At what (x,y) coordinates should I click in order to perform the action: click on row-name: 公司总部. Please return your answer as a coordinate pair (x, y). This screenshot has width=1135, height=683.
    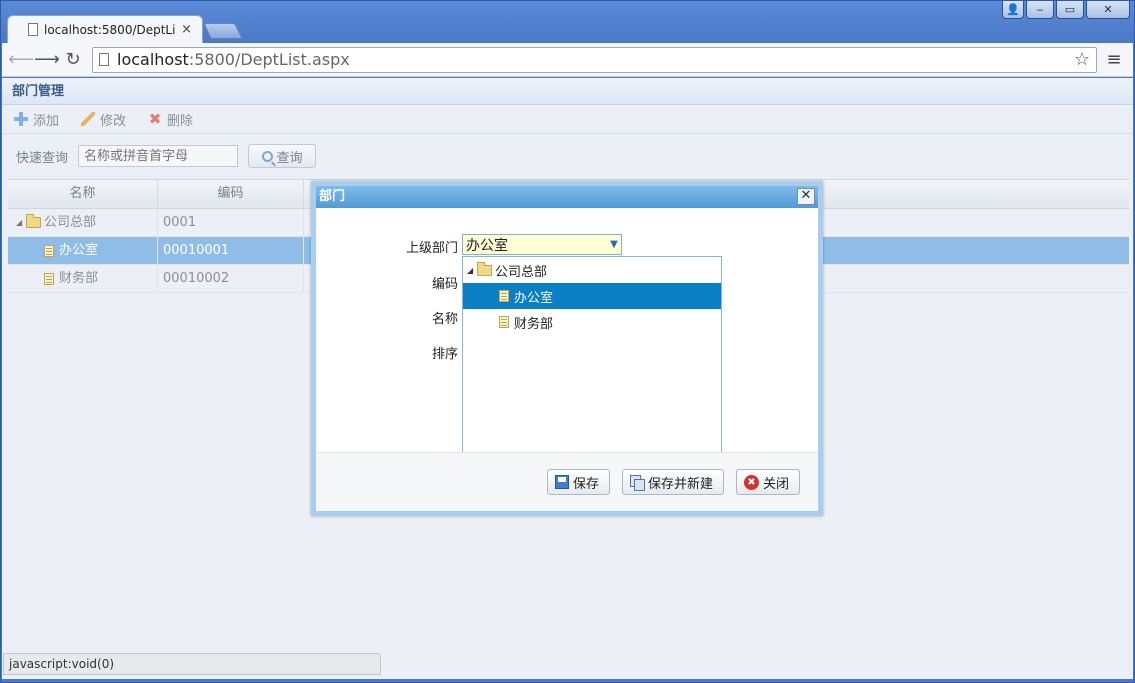
    Looking at the image, I should click on (70, 222).